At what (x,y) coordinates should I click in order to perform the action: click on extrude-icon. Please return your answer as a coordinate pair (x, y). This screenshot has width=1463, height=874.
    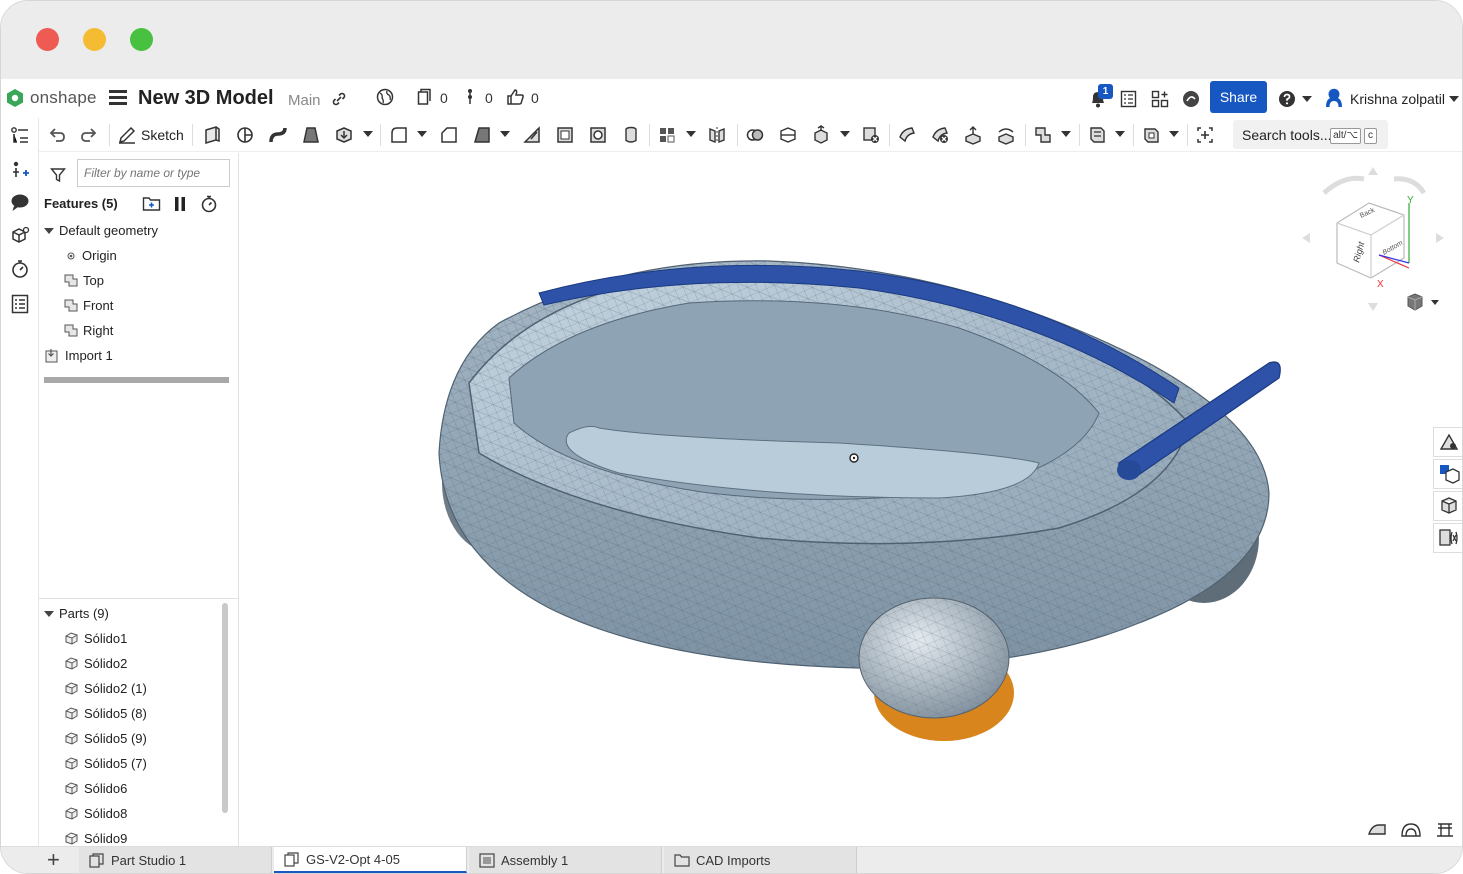
    Looking at the image, I should click on (212, 135).